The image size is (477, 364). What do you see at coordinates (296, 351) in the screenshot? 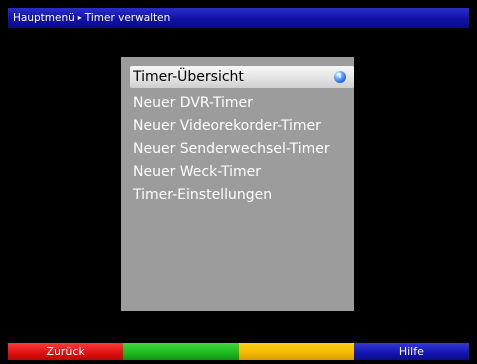
I see `yellow-button` at bounding box center [296, 351].